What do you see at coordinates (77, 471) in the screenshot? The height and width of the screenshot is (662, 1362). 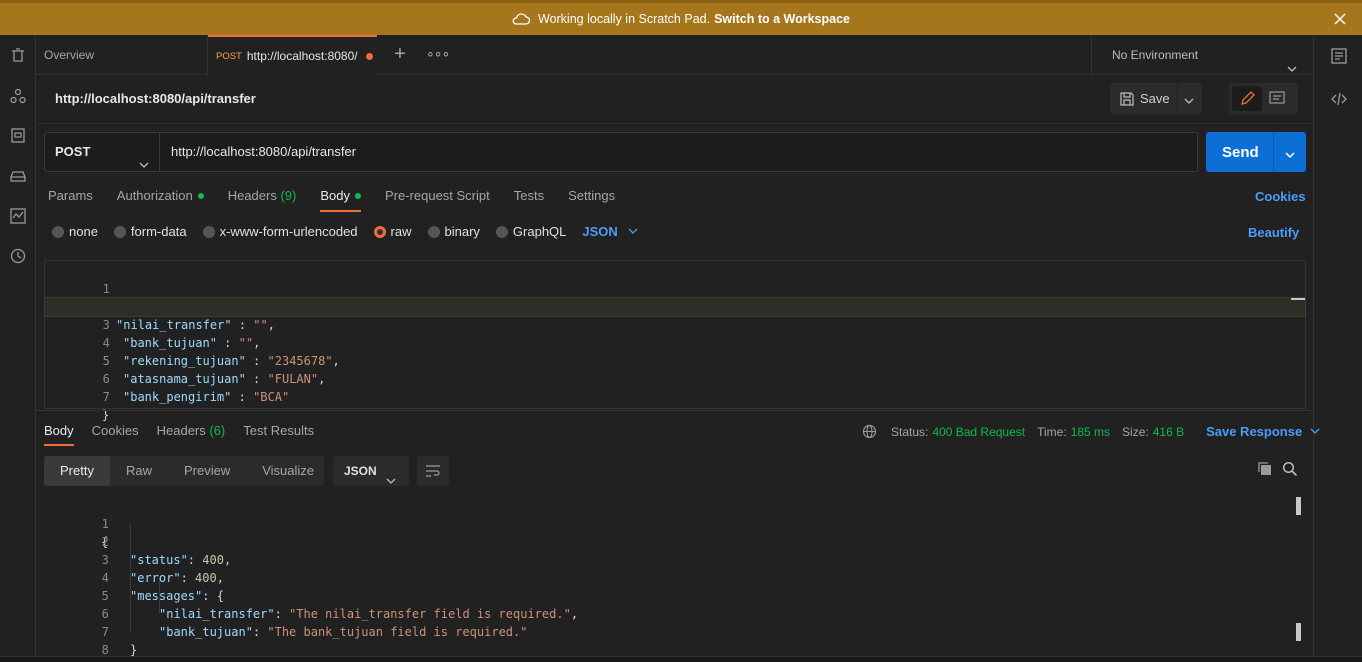 I see `view-pretty: Pretty` at bounding box center [77, 471].